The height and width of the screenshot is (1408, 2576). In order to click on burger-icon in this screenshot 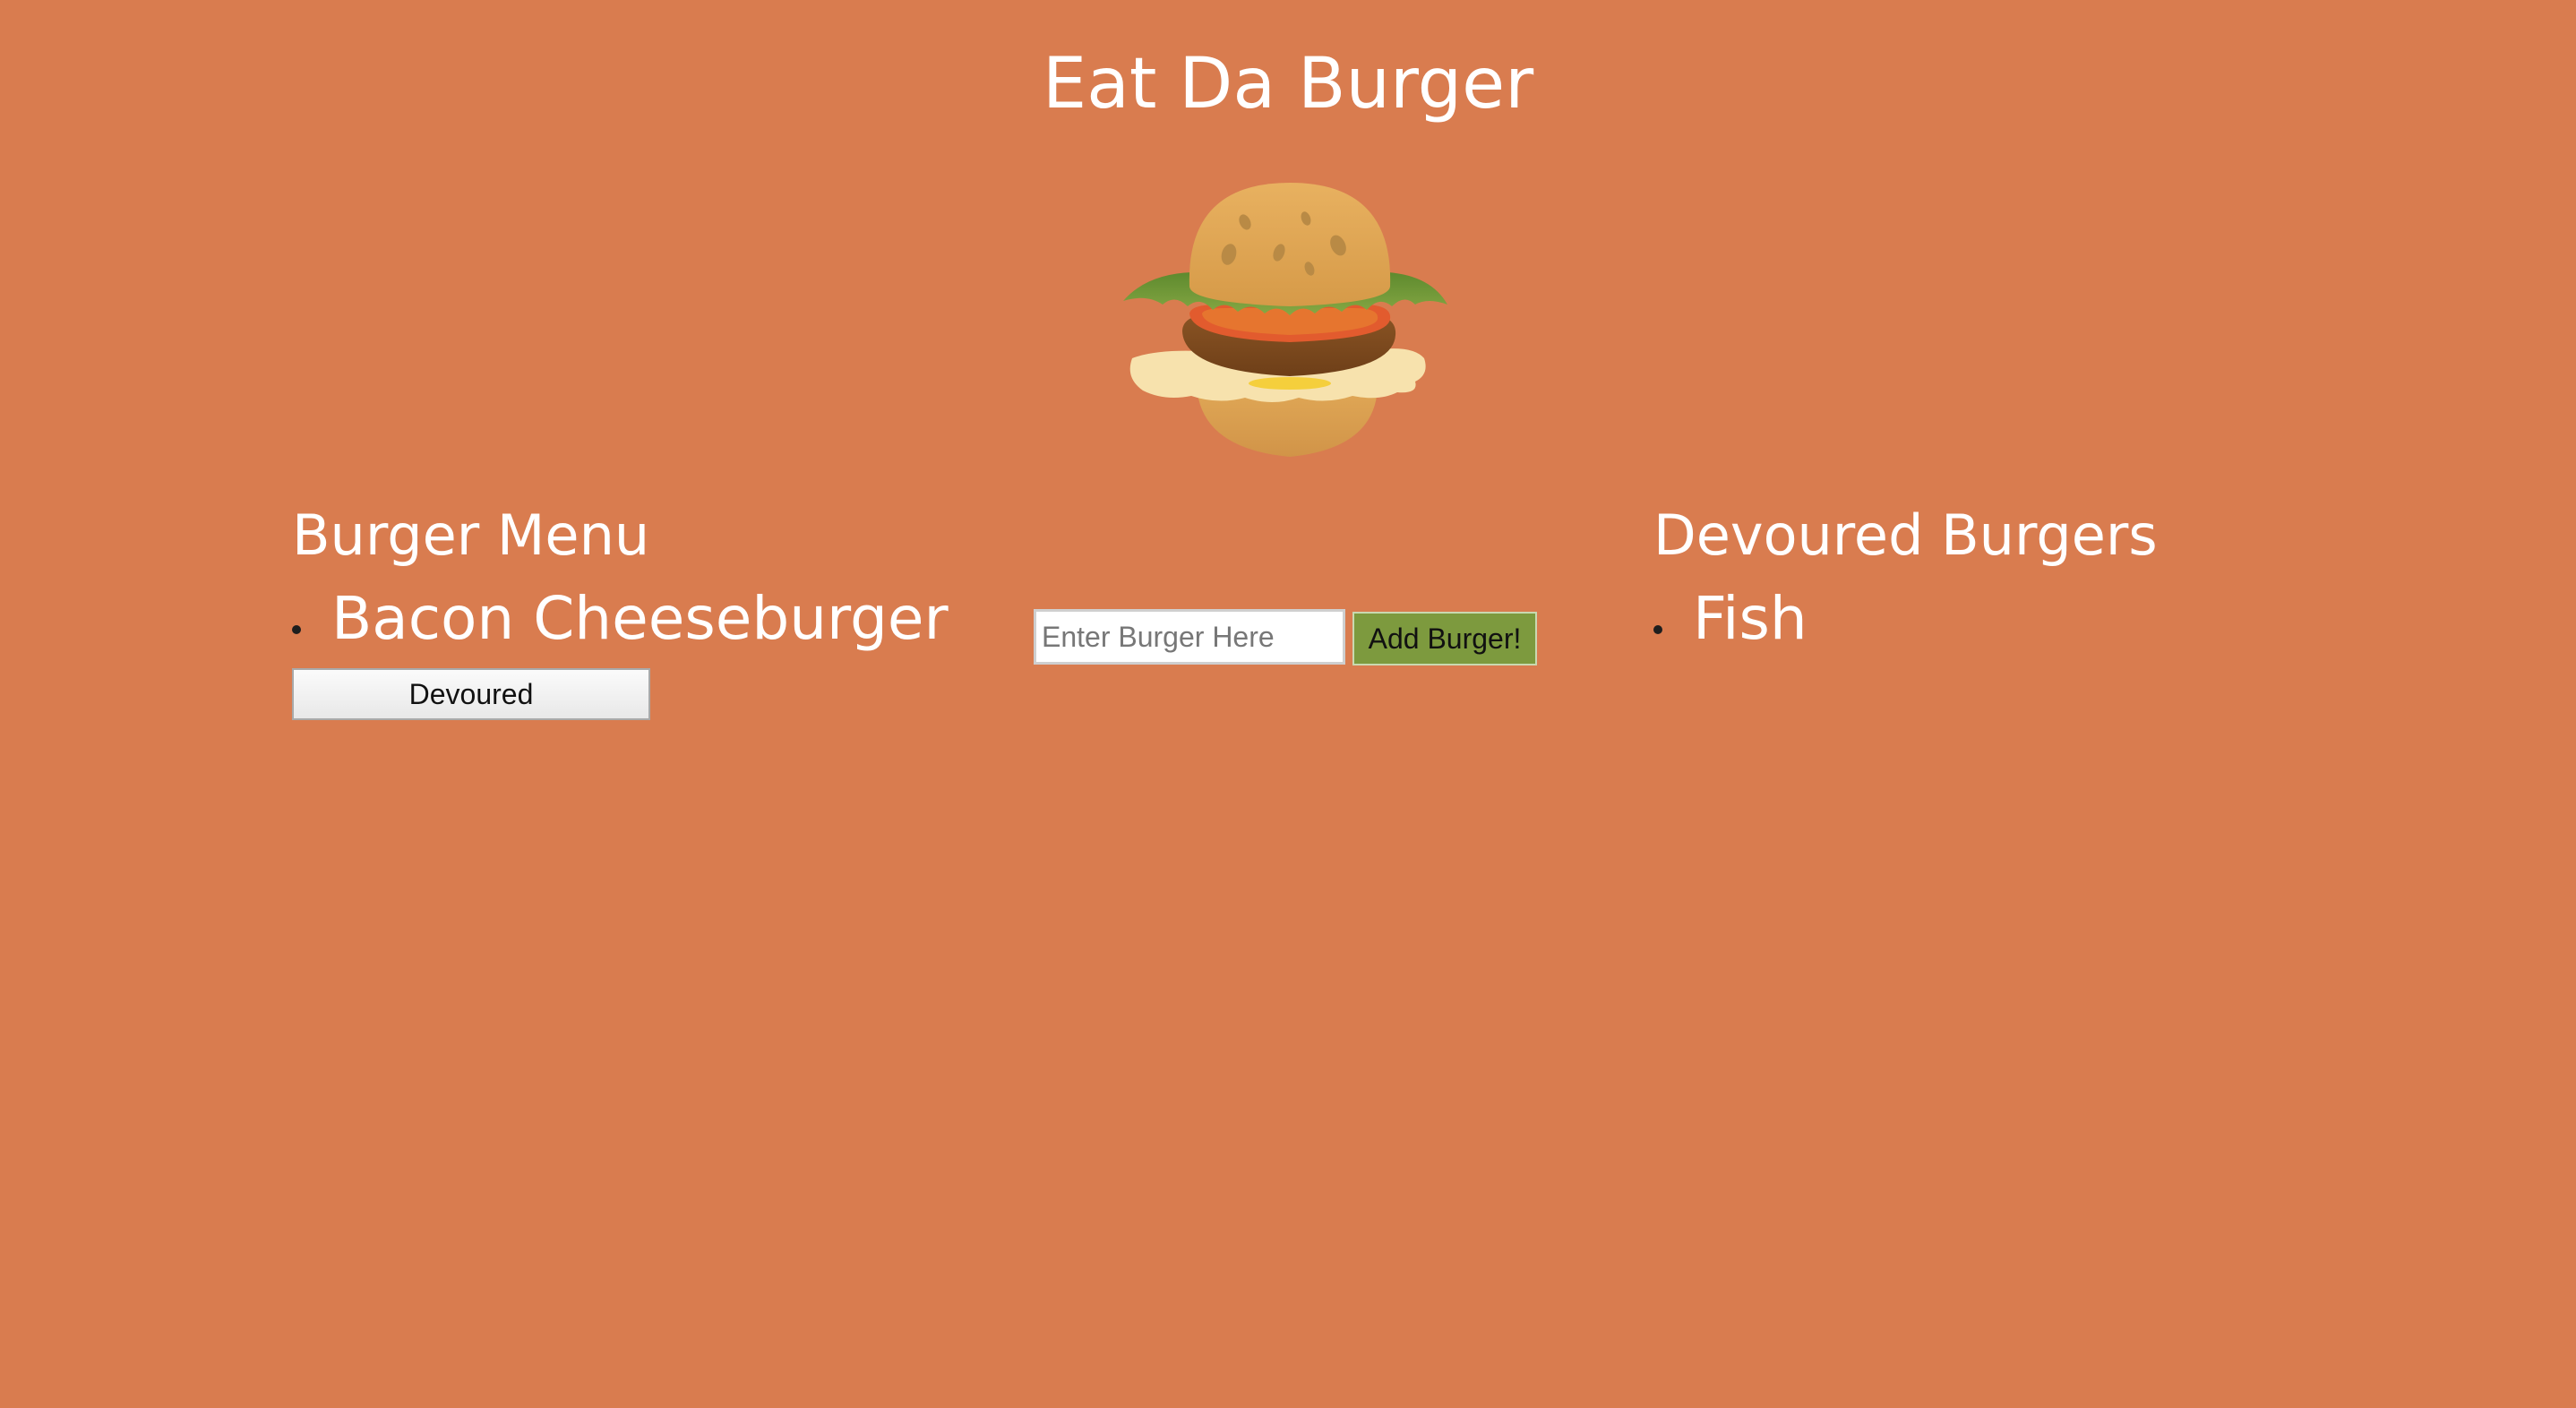, I will do `click(1290, 327)`.